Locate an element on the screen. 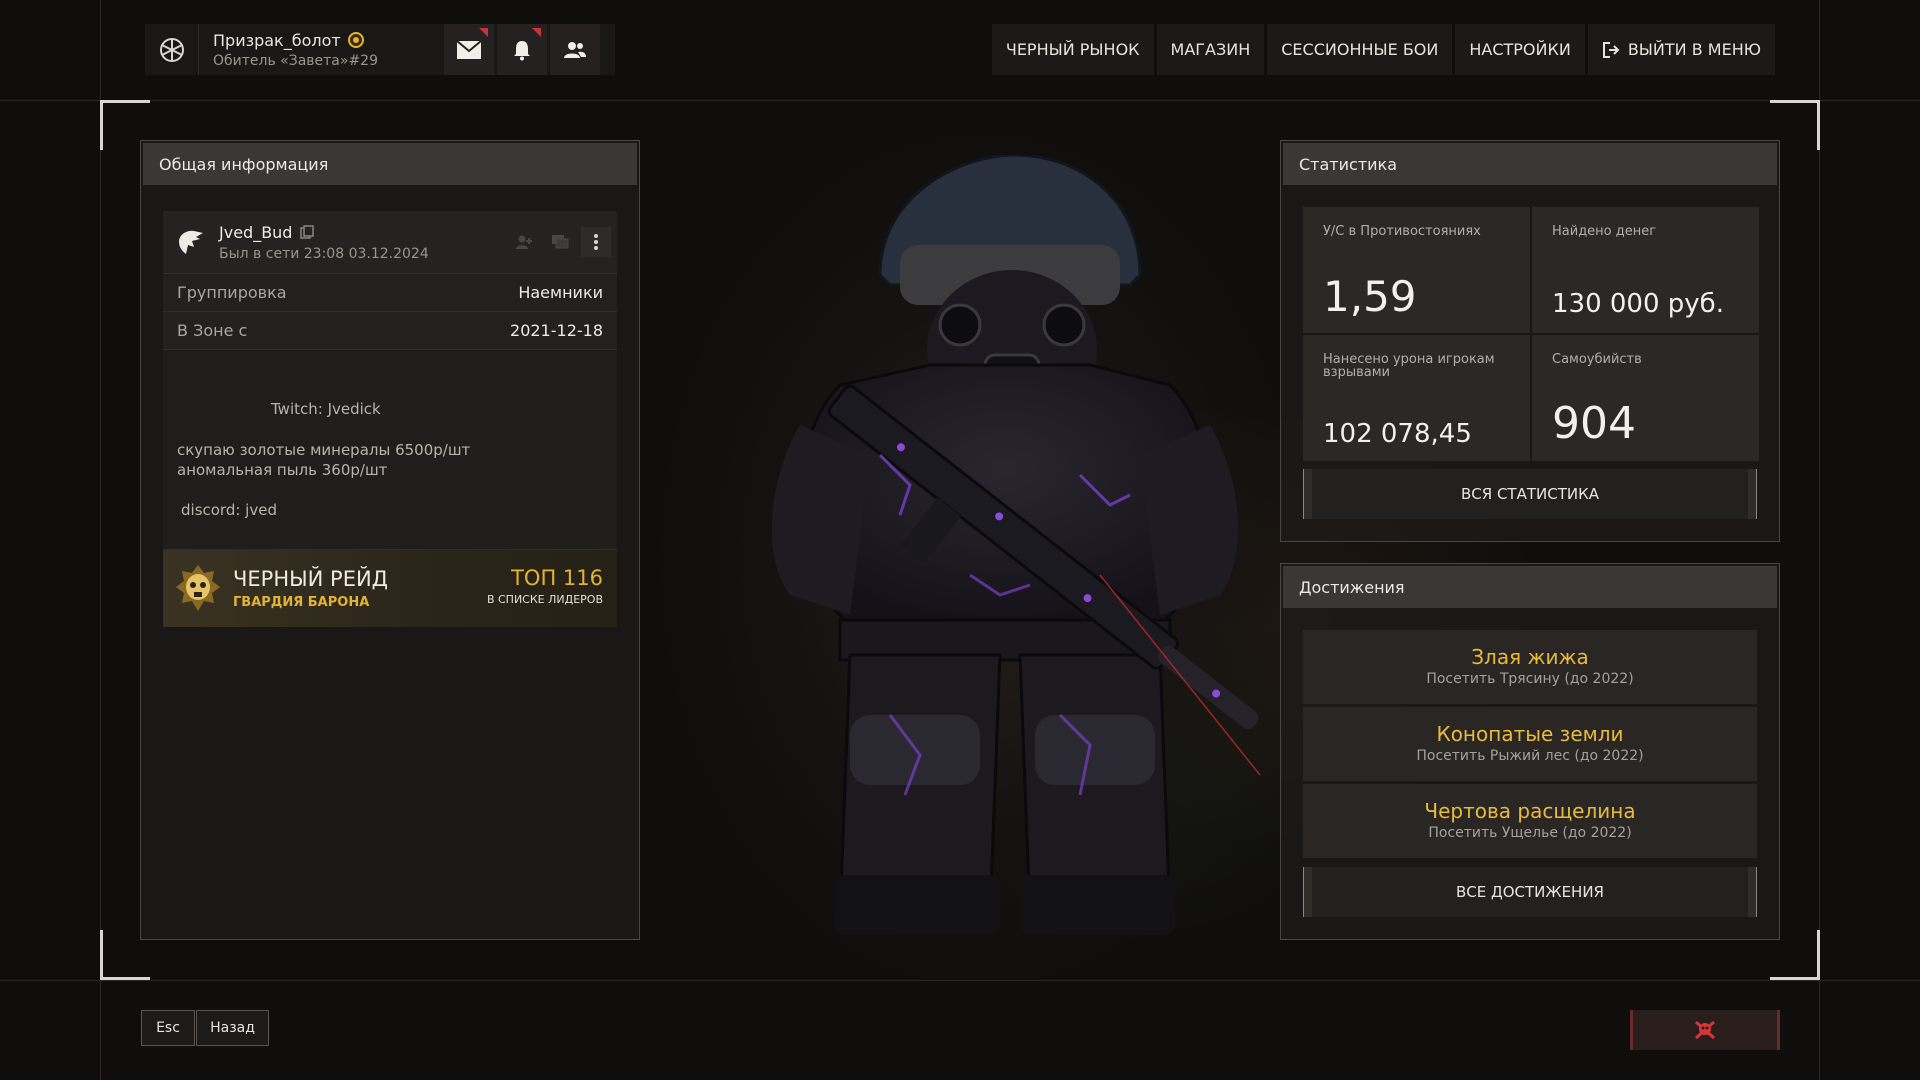  add-friend-icon is located at coordinates (524, 242).